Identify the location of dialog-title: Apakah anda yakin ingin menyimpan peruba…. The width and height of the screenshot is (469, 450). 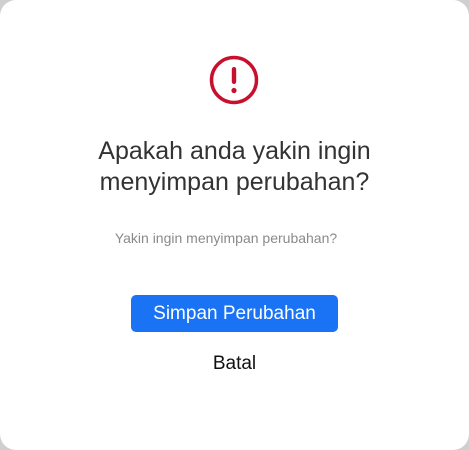
(234, 167).